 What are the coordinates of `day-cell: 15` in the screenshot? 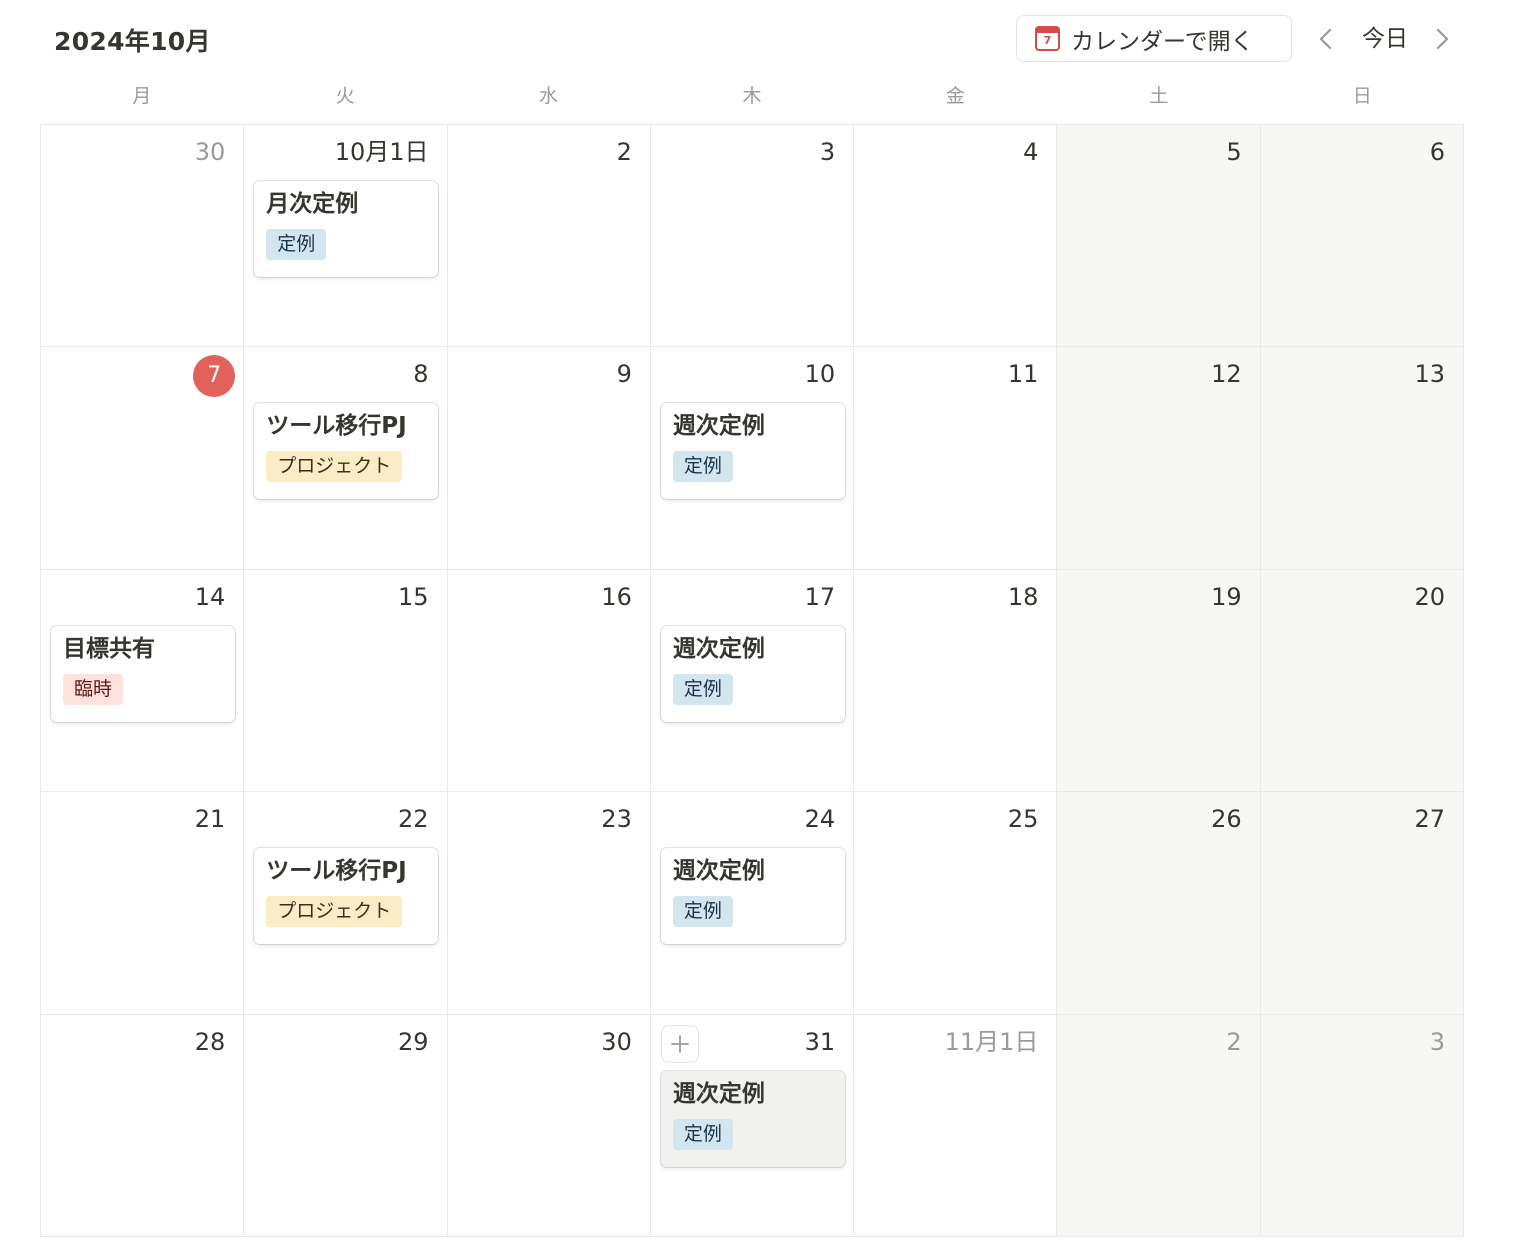 It's located at (346, 681).